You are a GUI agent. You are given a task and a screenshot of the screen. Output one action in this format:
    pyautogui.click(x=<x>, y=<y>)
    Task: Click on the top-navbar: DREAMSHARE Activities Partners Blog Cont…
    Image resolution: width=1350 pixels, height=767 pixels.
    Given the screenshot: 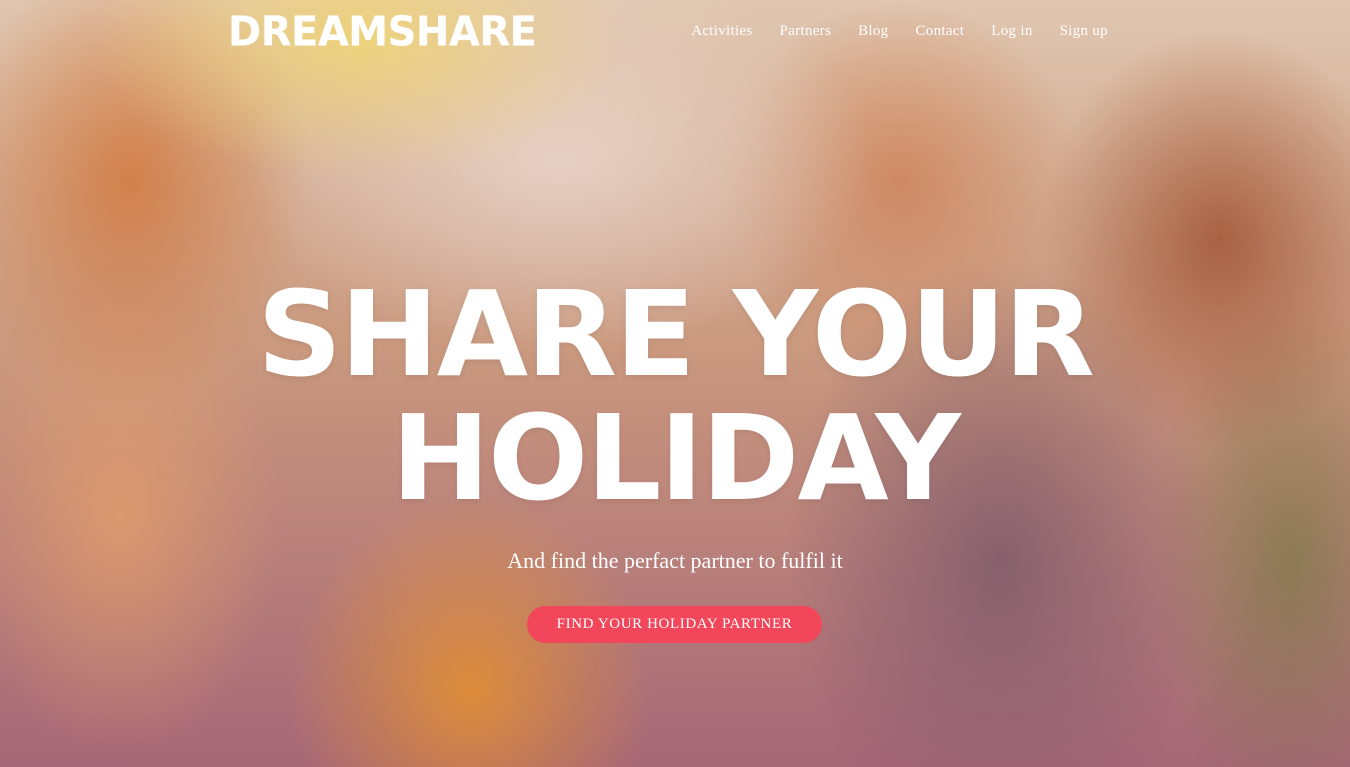 What is the action you would take?
    pyautogui.click(x=675, y=32)
    